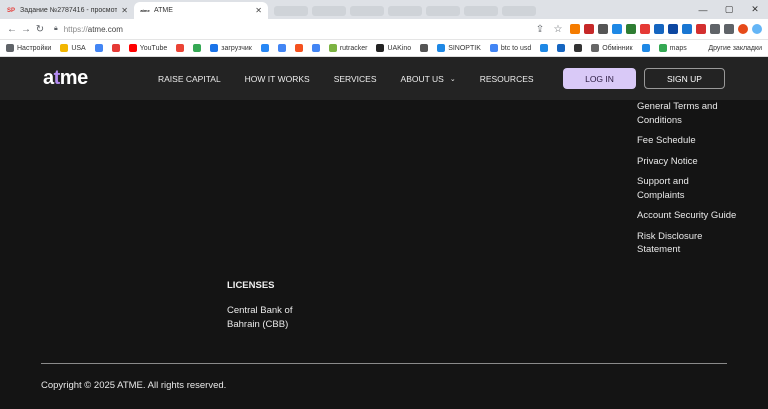  I want to click on atme-logo: atme, so click(65, 78).